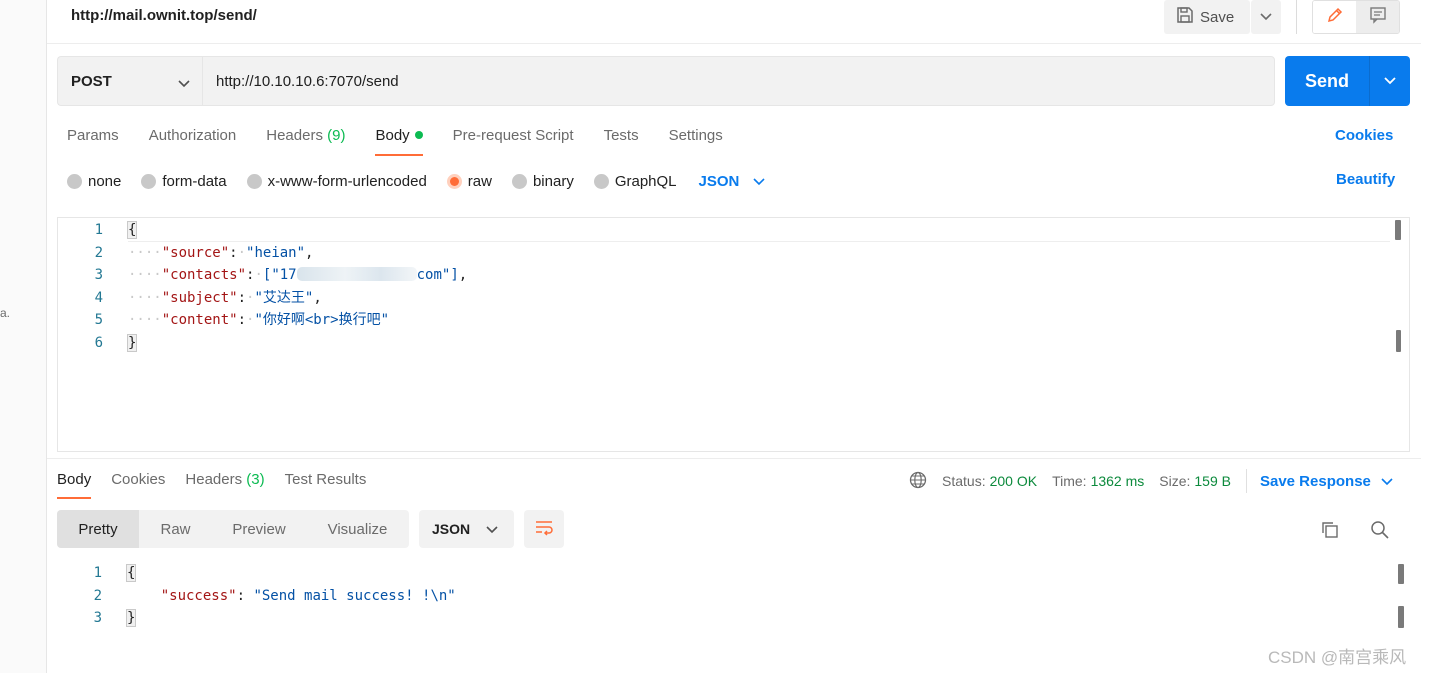 The height and width of the screenshot is (673, 1436). I want to click on wrap-lines-button, so click(544, 529).